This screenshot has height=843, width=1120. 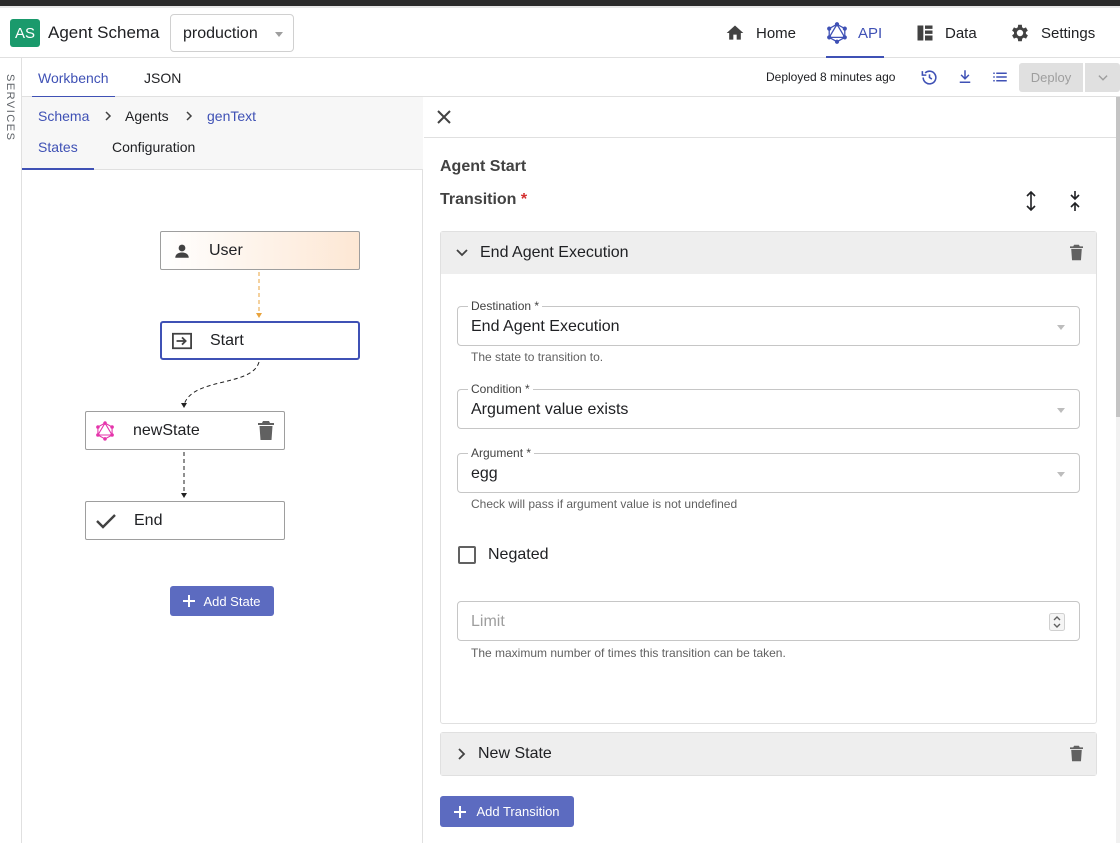 I want to click on close-icon, so click(x=444, y=117).